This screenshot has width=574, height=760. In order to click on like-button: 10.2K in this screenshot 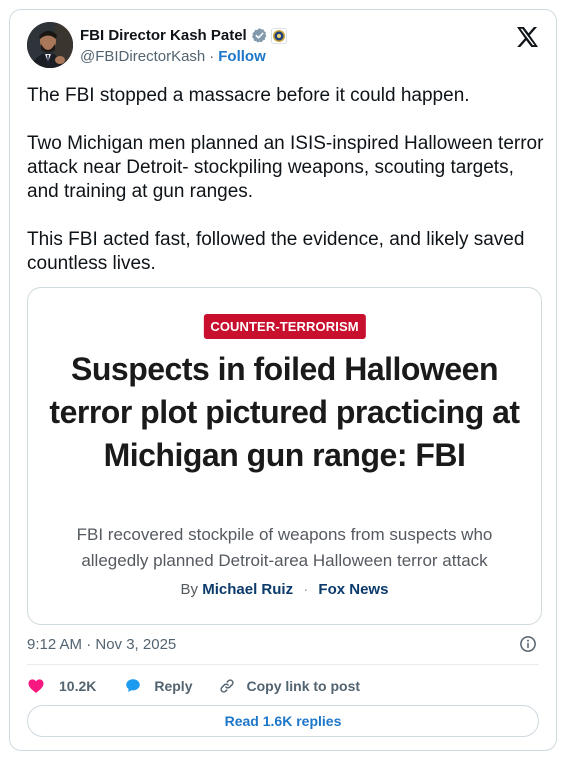, I will do `click(61, 686)`.